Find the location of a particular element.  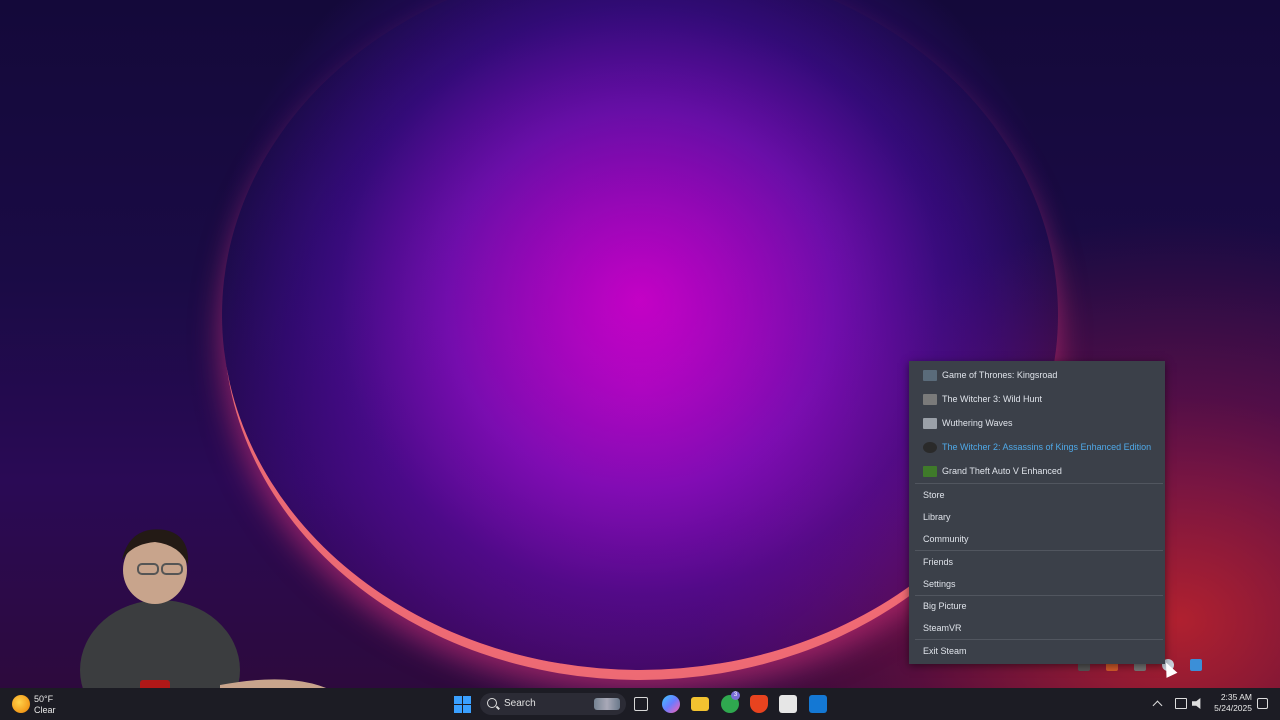

witcher2-icon is located at coordinates (930, 447).